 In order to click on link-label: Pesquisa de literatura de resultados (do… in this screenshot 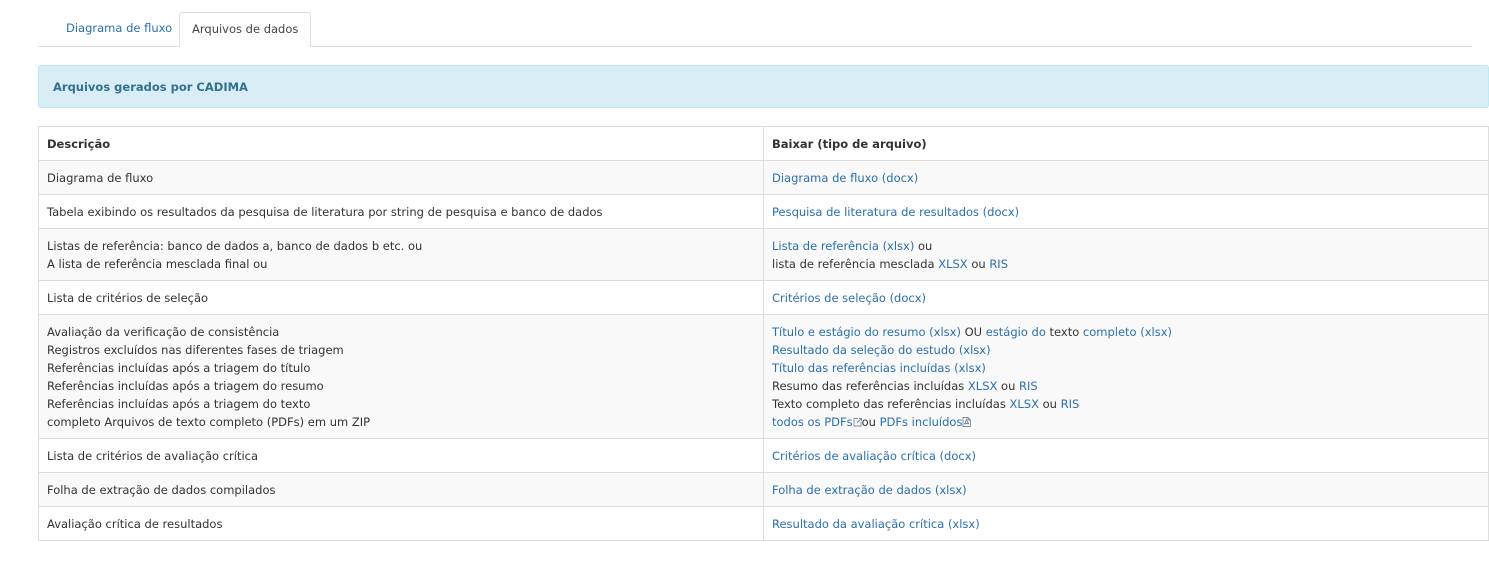, I will do `click(896, 212)`.